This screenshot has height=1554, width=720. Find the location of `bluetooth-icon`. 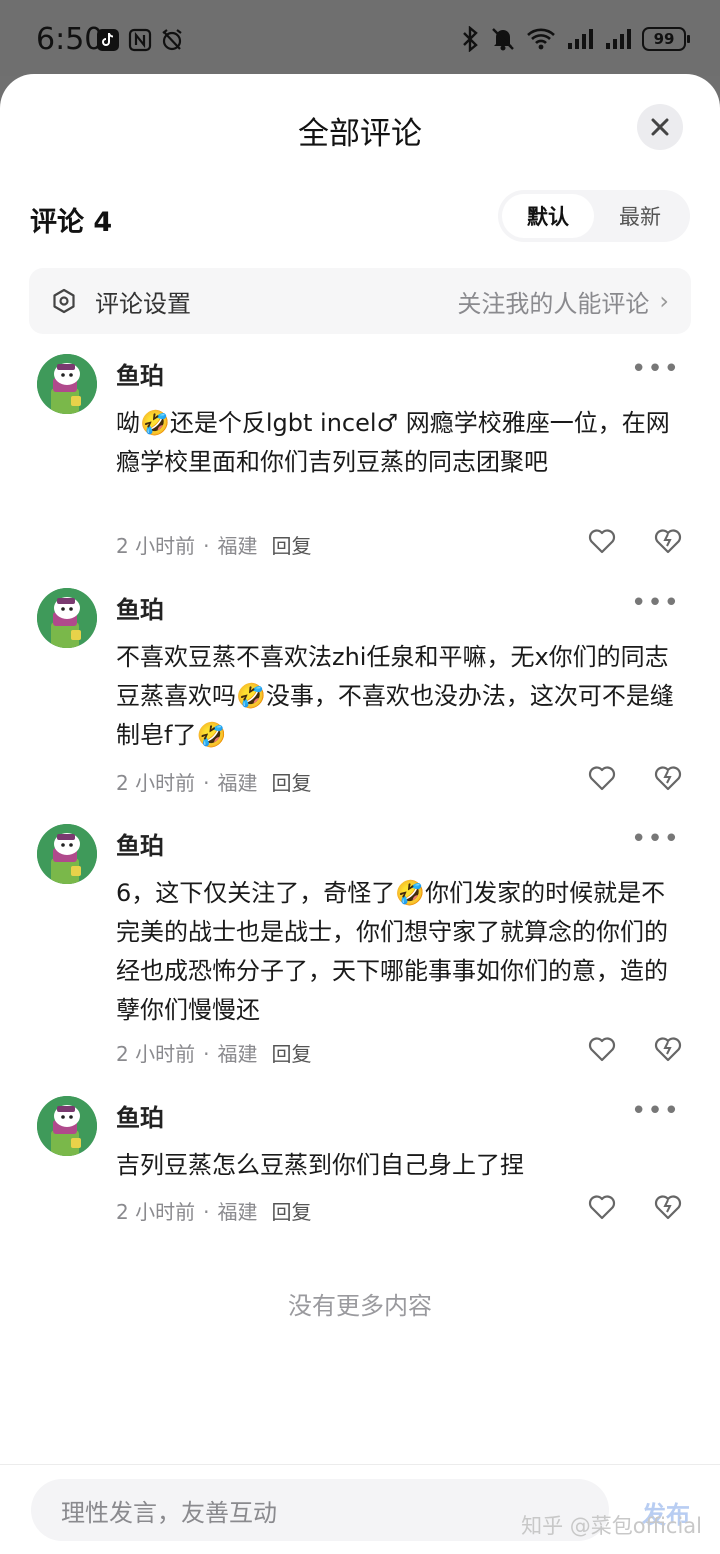

bluetooth-icon is located at coordinates (470, 39).